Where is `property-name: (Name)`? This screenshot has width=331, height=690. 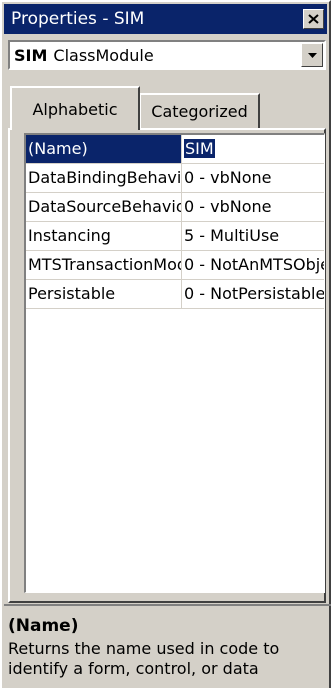
property-name: (Name) is located at coordinates (104, 149).